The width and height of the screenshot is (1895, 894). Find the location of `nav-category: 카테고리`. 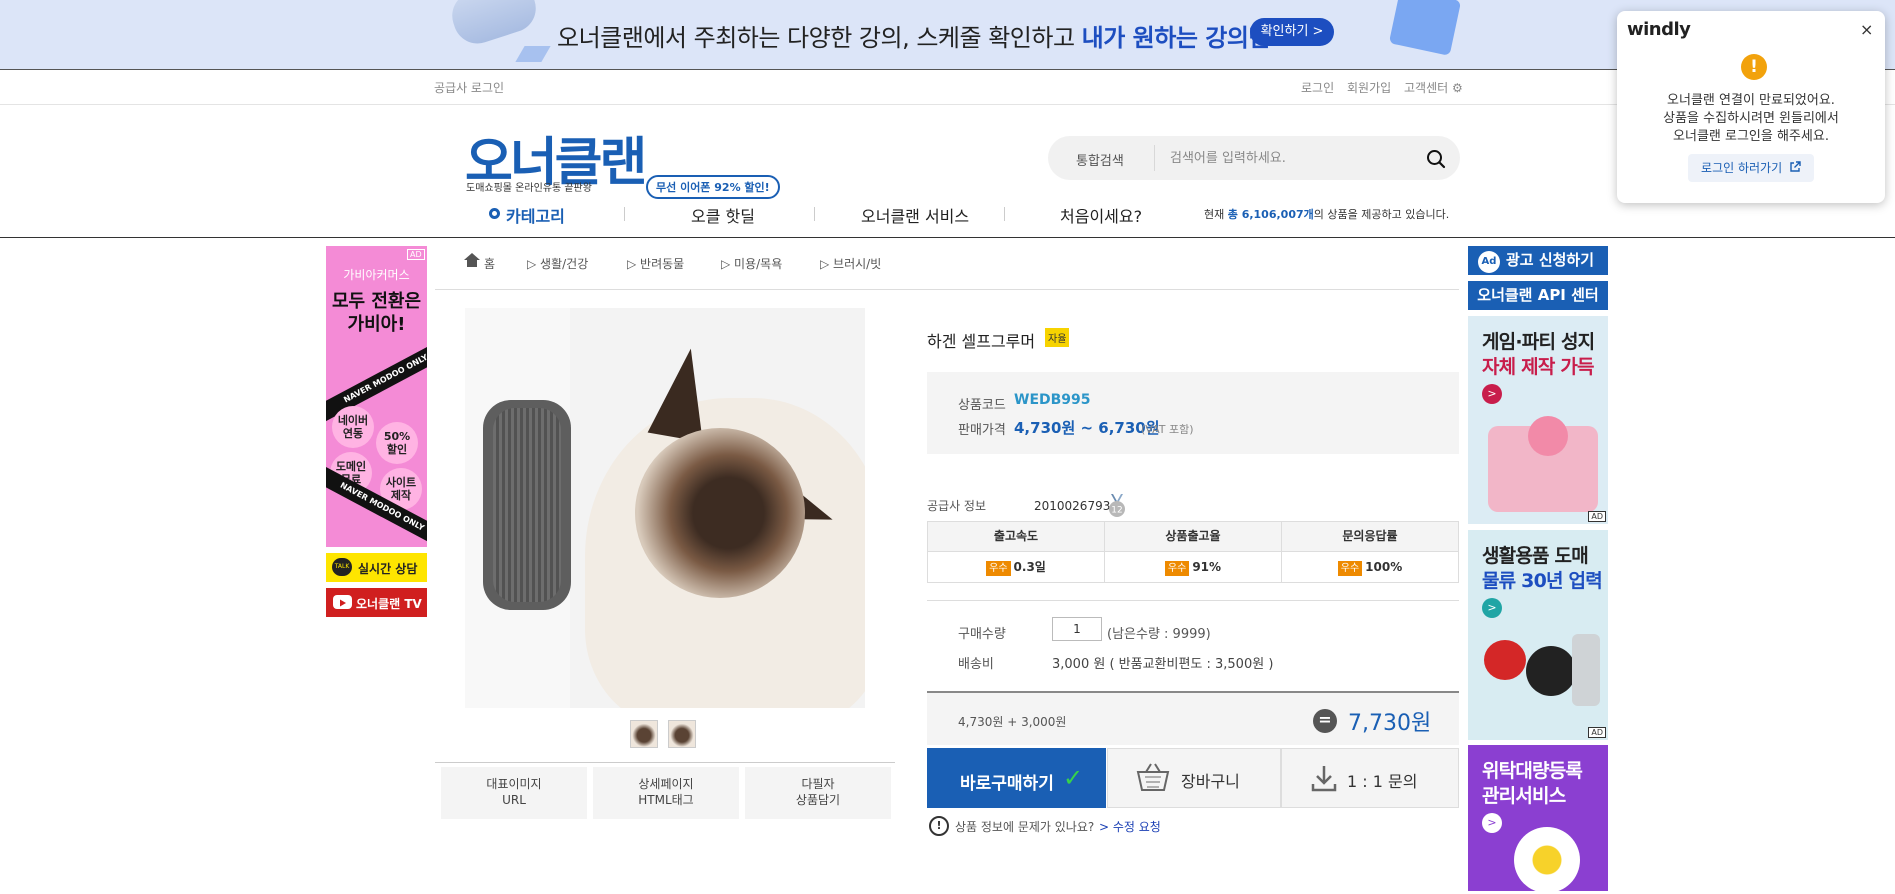

nav-category: 카테고리 is located at coordinates (535, 215).